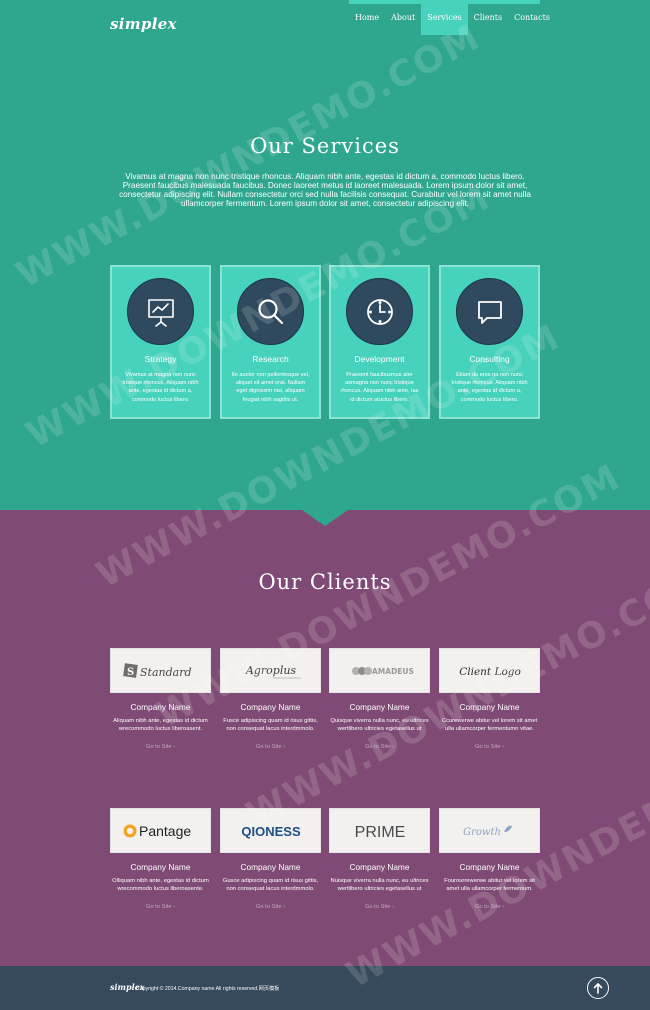  What do you see at coordinates (444, 17) in the screenshot?
I see `nav-services: Services` at bounding box center [444, 17].